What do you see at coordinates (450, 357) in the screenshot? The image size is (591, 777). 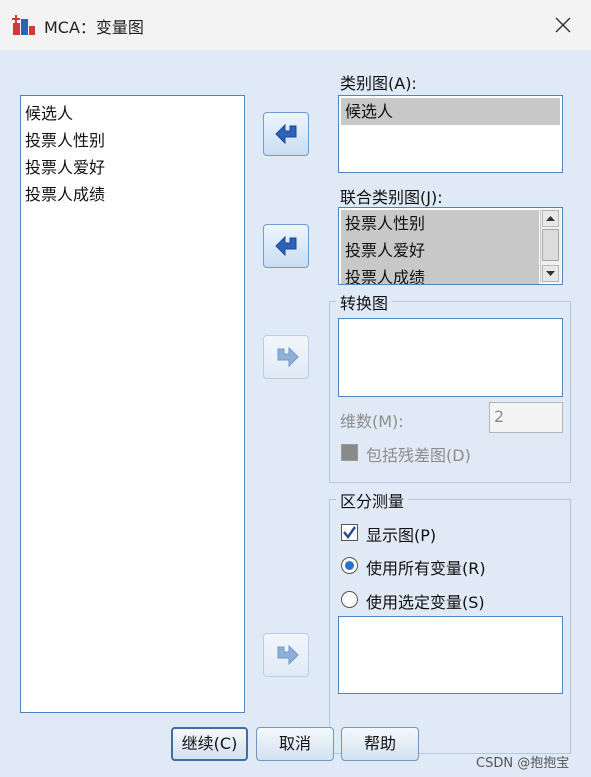 I see `transformation-plot-list` at bounding box center [450, 357].